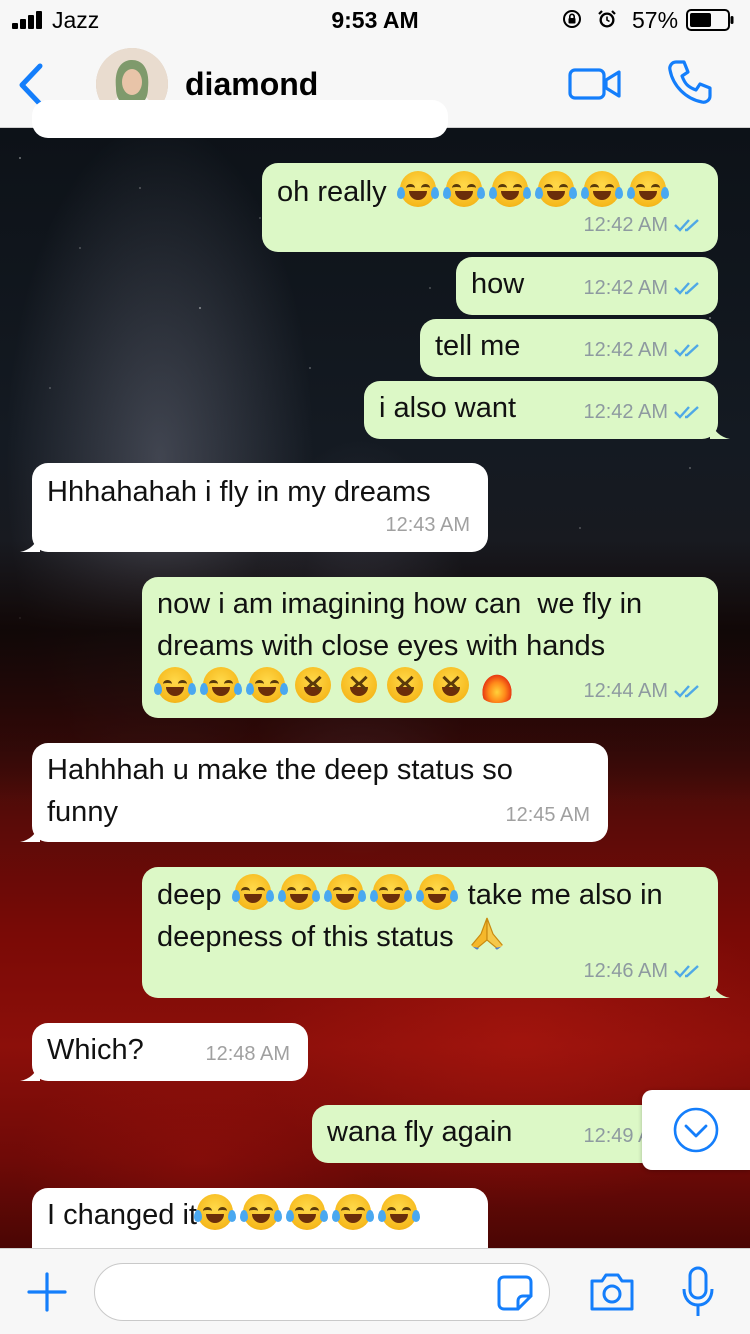  Describe the element at coordinates (490, 207) in the screenshot. I see `message-bubble-sent: oh really 12:42 AM` at that location.